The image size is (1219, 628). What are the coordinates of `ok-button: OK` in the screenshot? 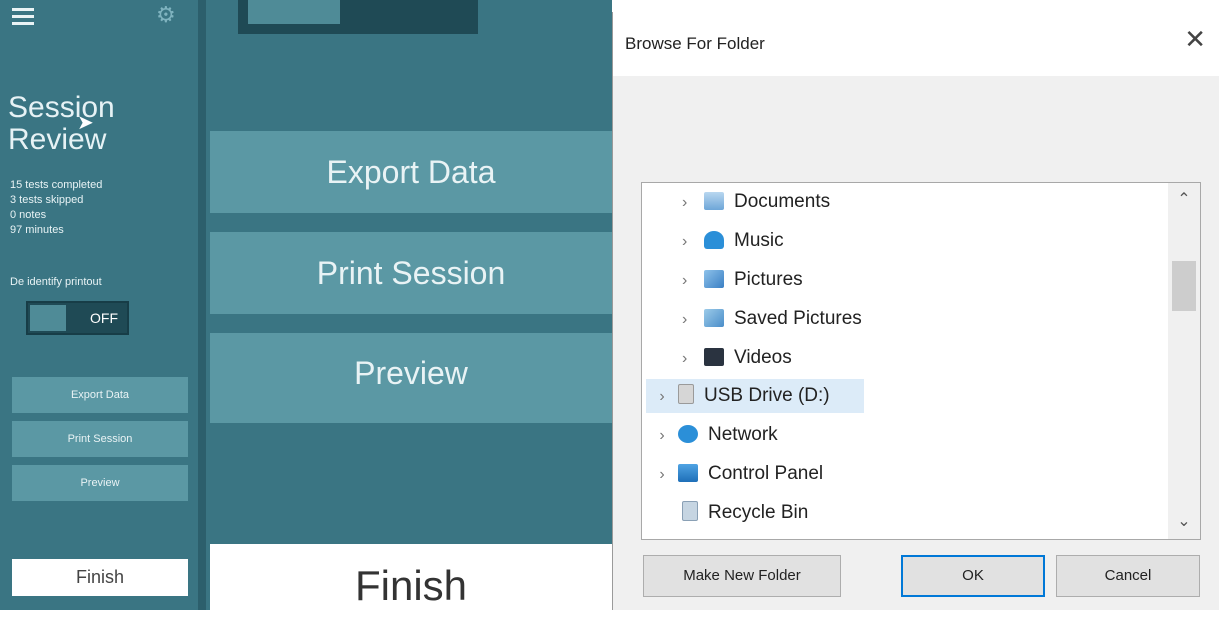 It's located at (973, 576).